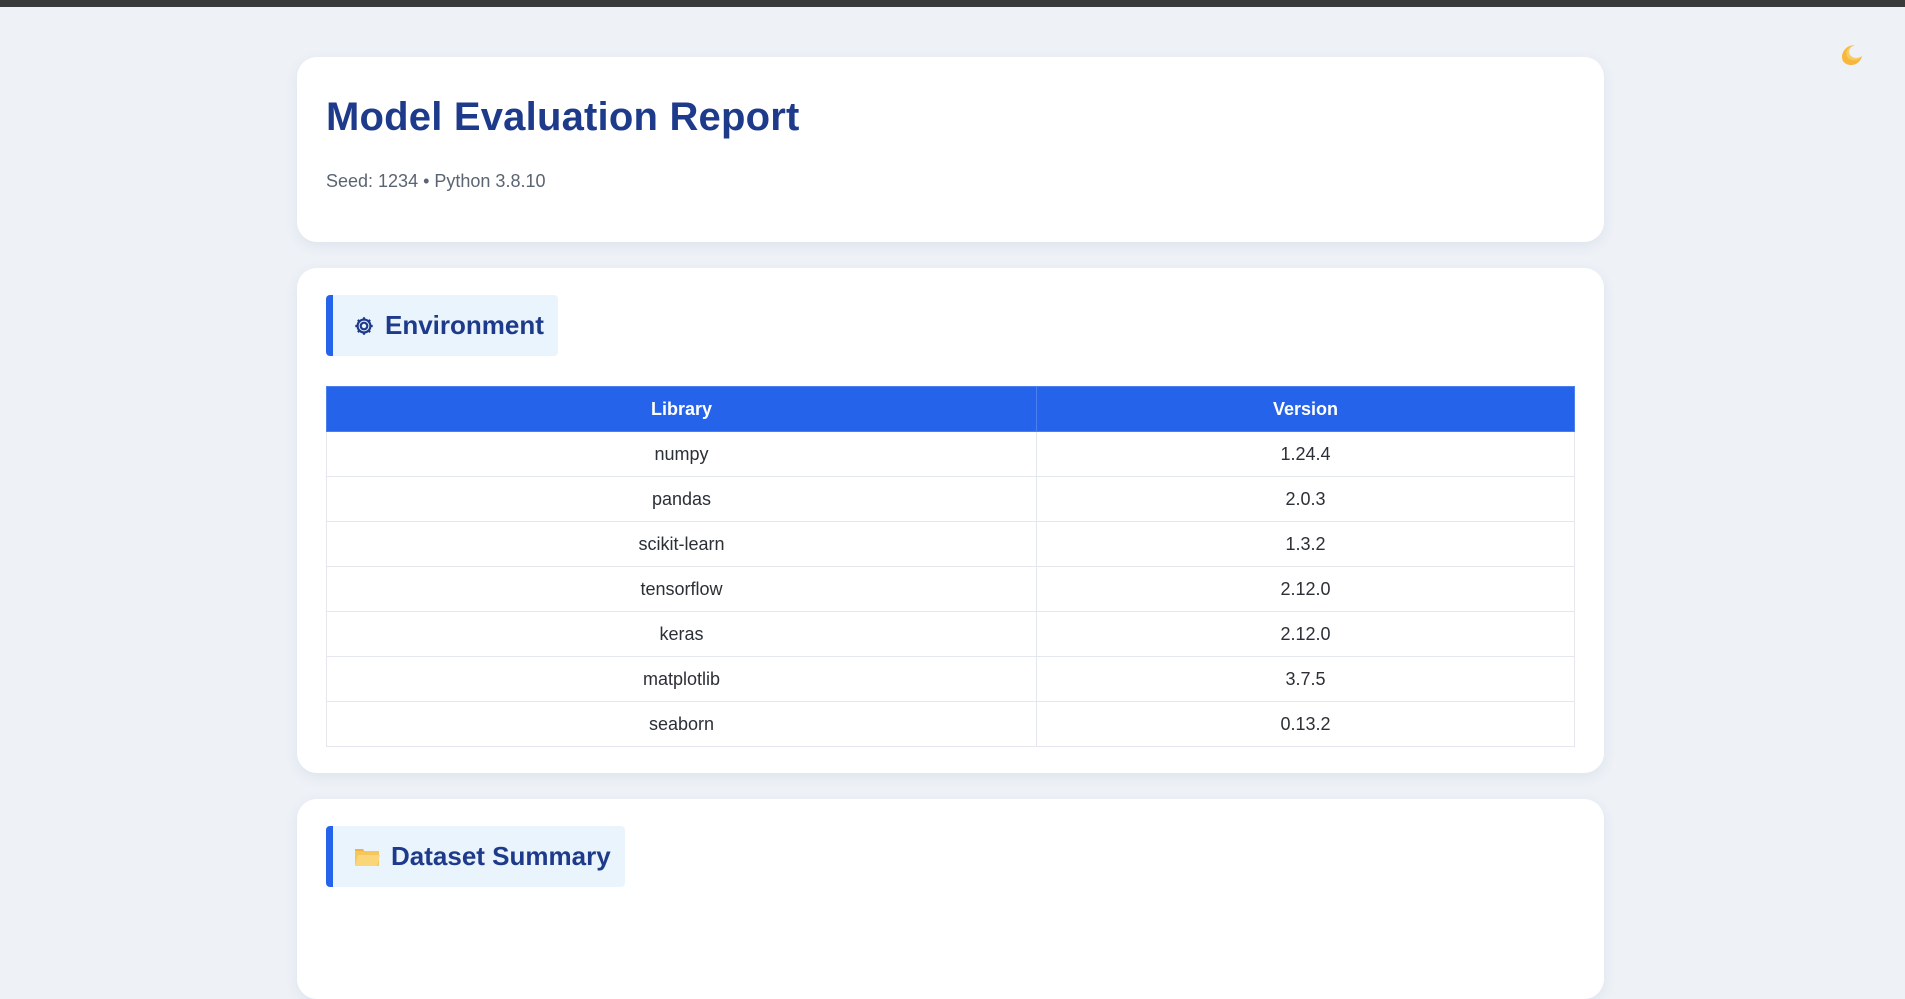 The height and width of the screenshot is (999, 1905). I want to click on table-row: seaborn 0.13.2, so click(950, 724).